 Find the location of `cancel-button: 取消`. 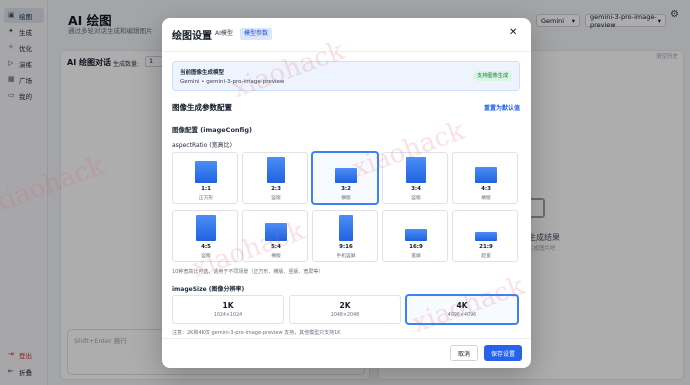

cancel-button: 取消 is located at coordinates (464, 353).